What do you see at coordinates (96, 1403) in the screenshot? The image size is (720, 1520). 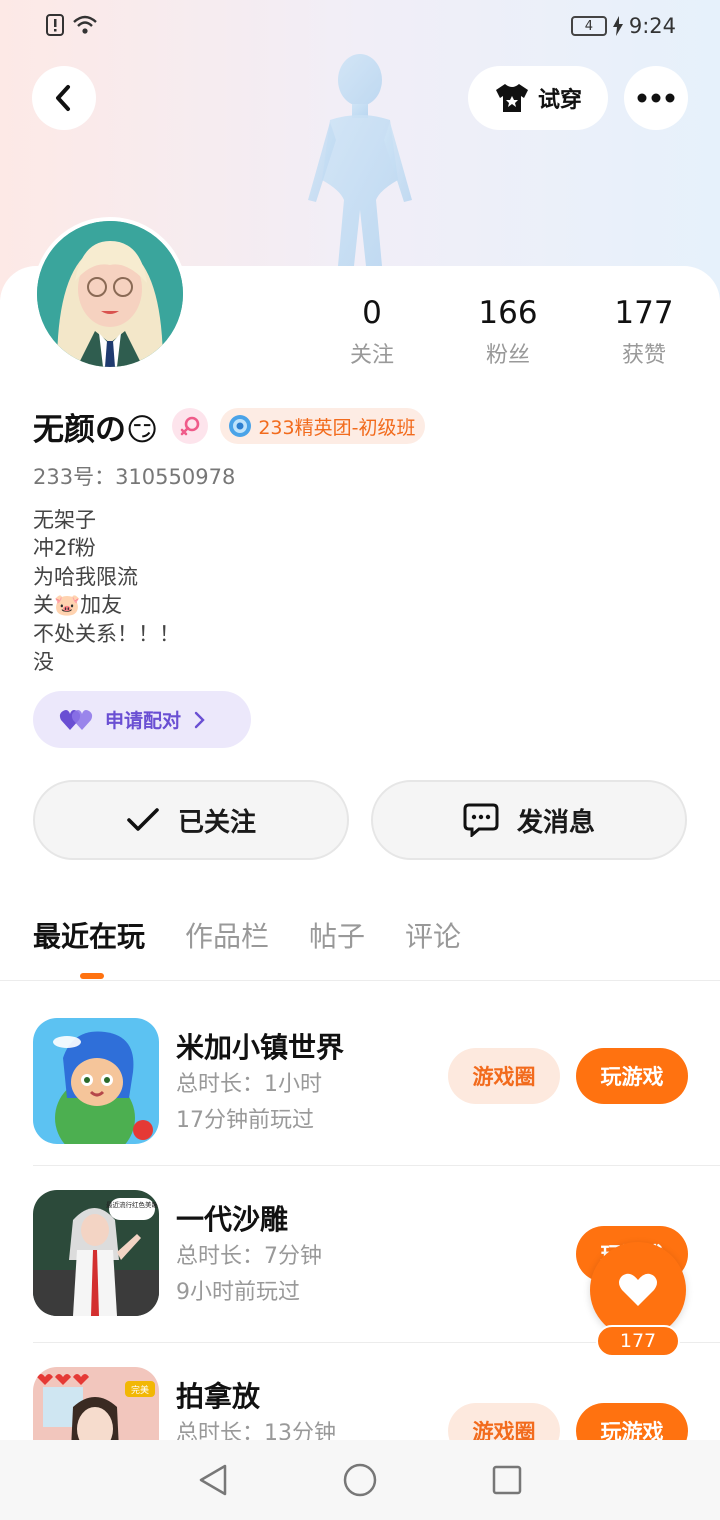 I see `game-icon: 完美` at bounding box center [96, 1403].